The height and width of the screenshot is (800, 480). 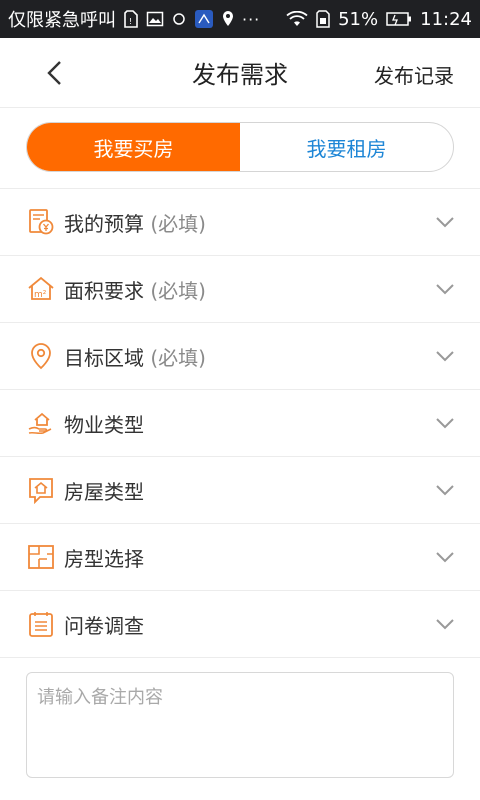 I want to click on house-type-icon, so click(x=41, y=490).